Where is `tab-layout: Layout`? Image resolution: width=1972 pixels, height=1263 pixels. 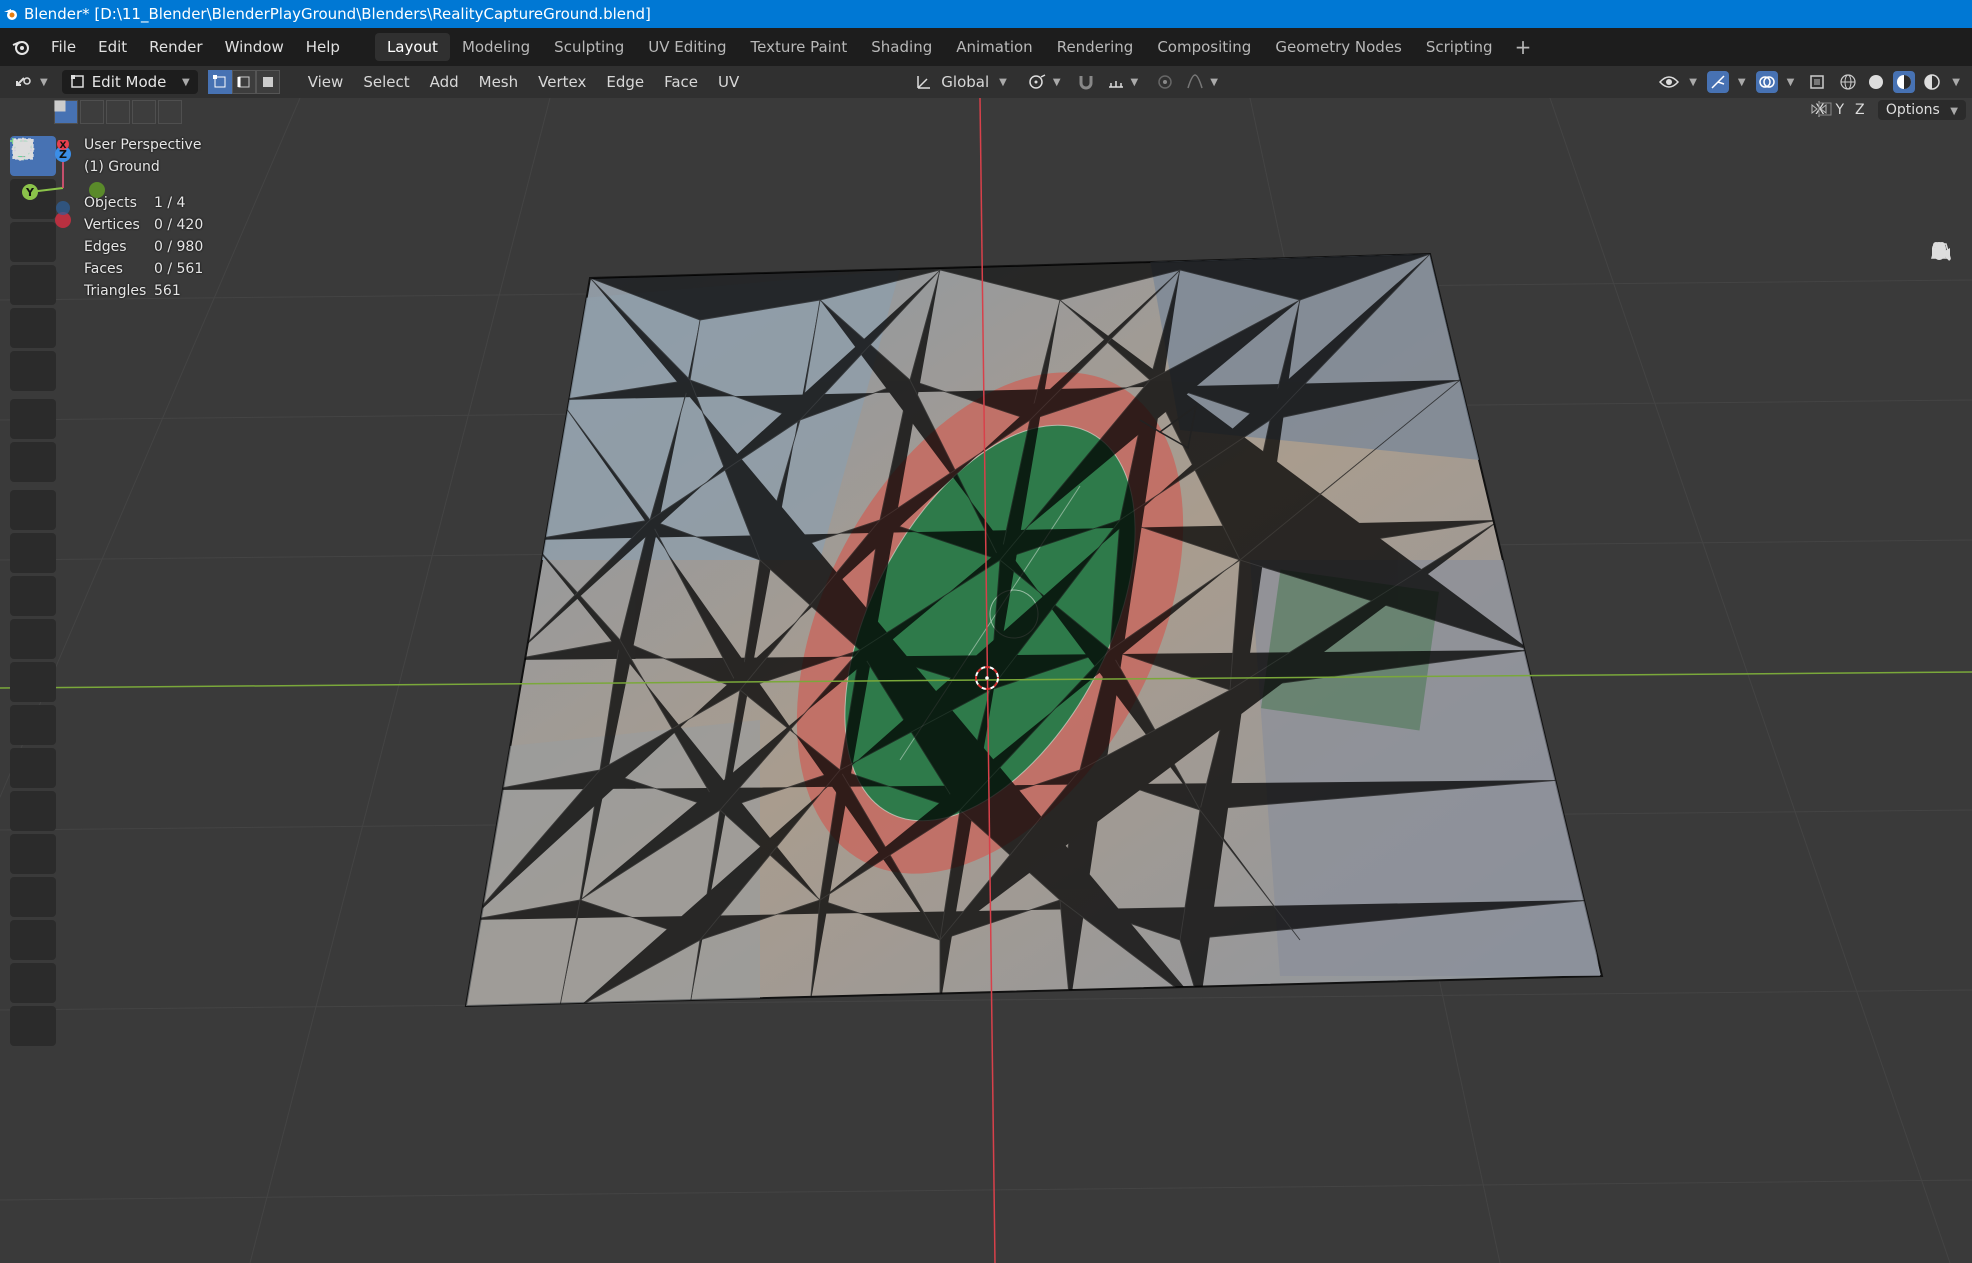
tab-layout: Layout is located at coordinates (412, 47).